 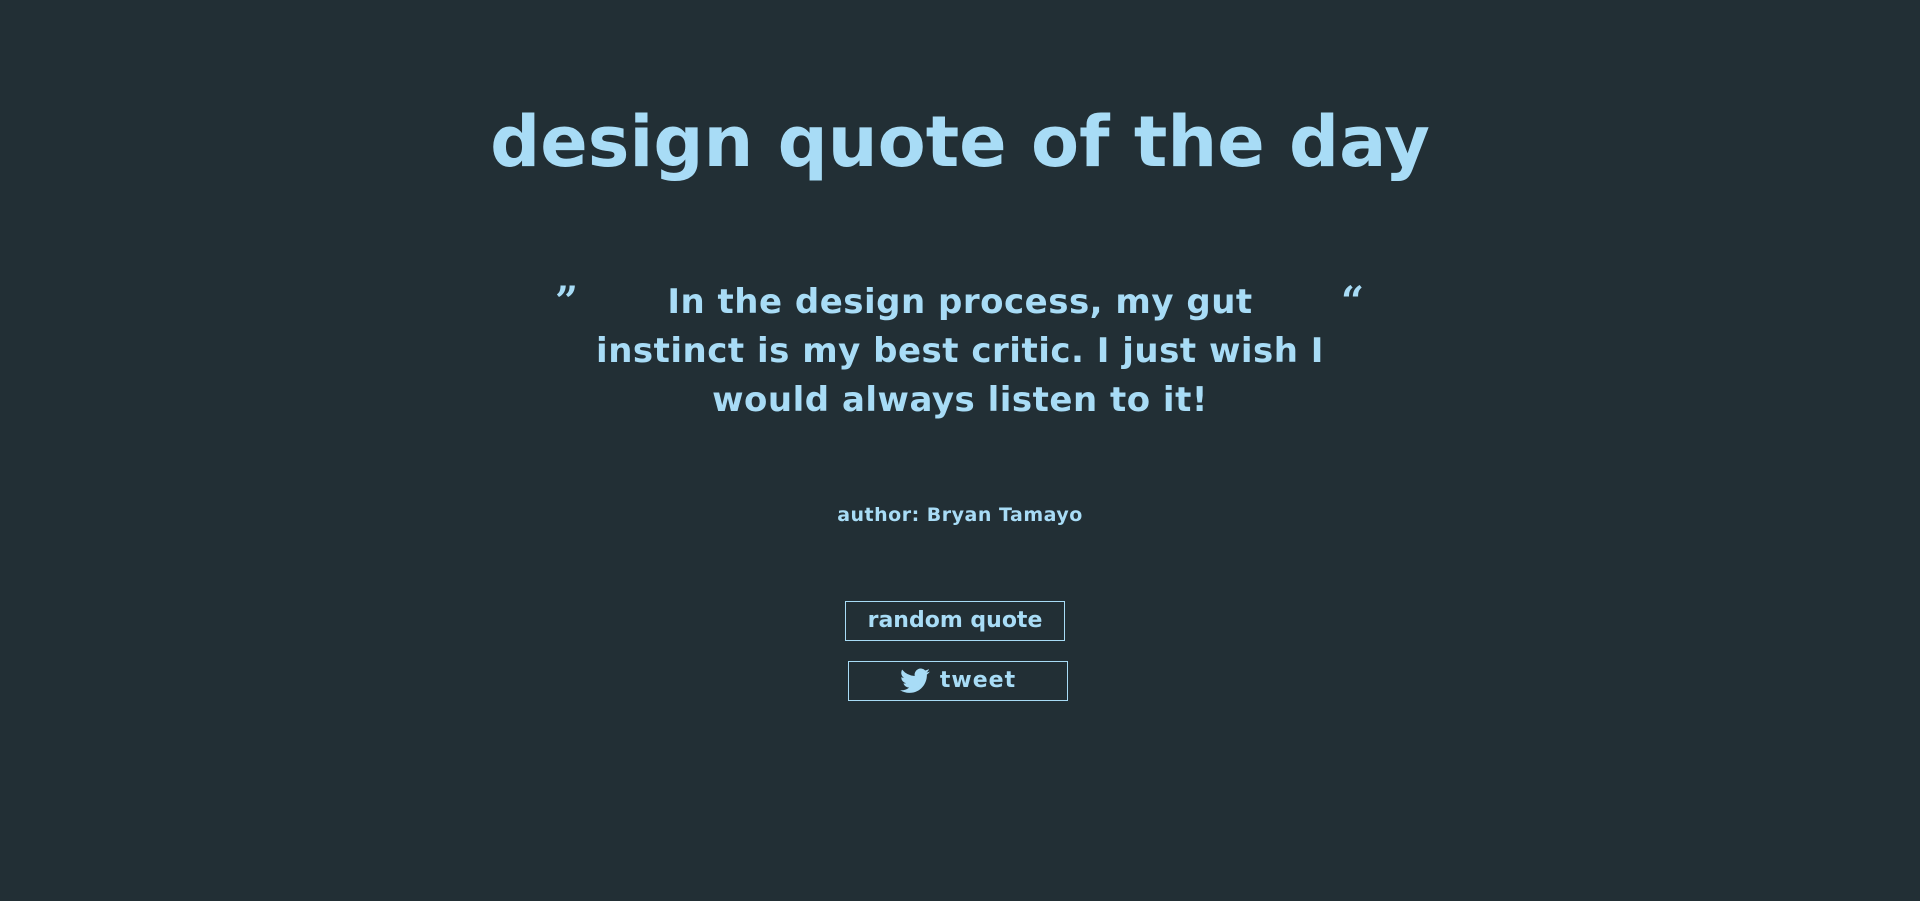 I want to click on twitter-bird-icon, so click(x=914, y=681).